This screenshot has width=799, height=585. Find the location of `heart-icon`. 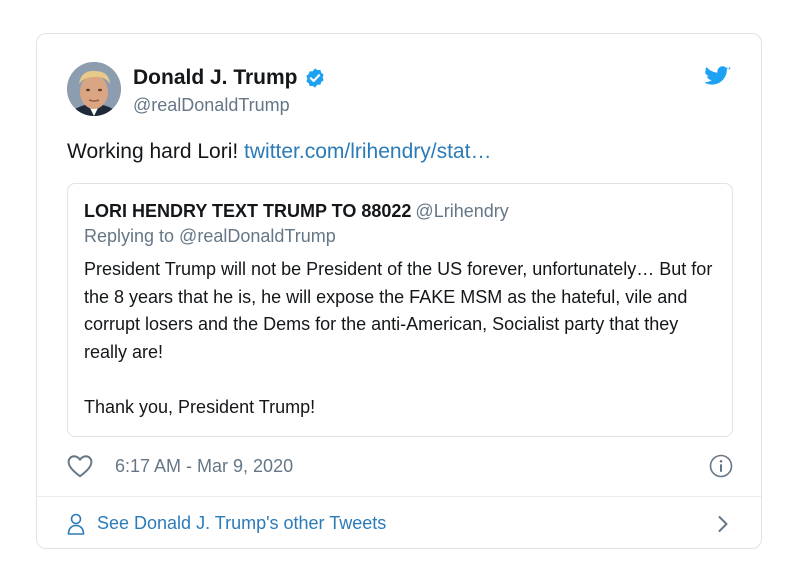

heart-icon is located at coordinates (80, 466).